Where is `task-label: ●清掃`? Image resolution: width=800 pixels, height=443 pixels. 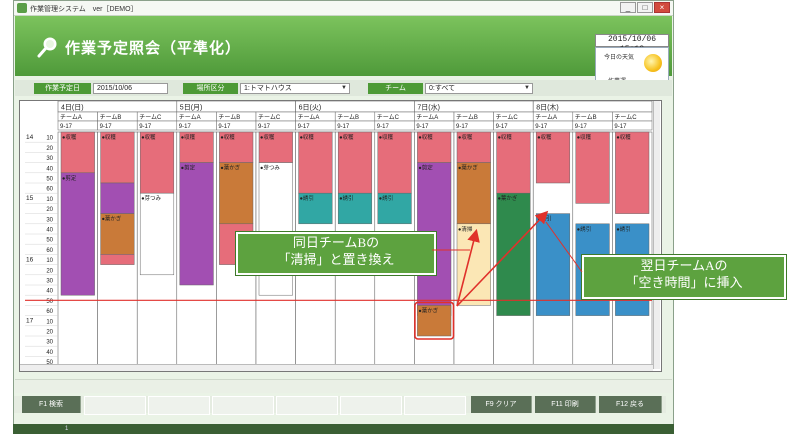
task-label: ●清掃 is located at coordinates (465, 229).